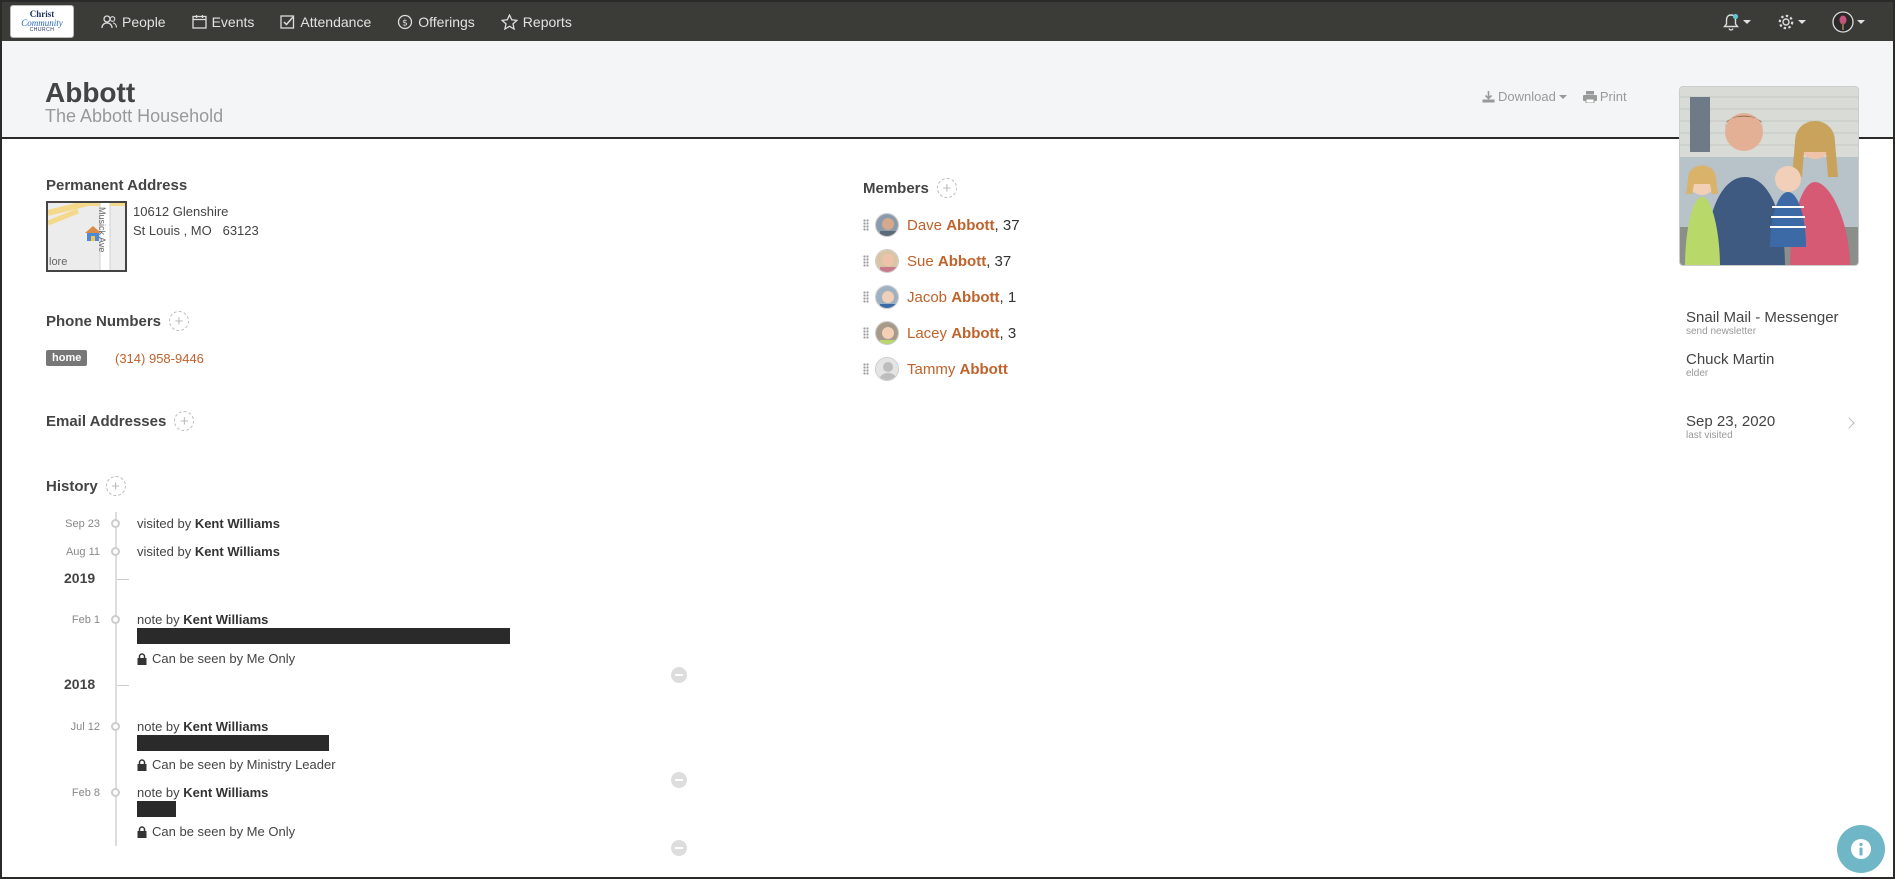 This screenshot has height=879, width=1895. What do you see at coordinates (1762, 317) in the screenshot?
I see `mail-preference-value: Snail Mail - Messenger` at bounding box center [1762, 317].